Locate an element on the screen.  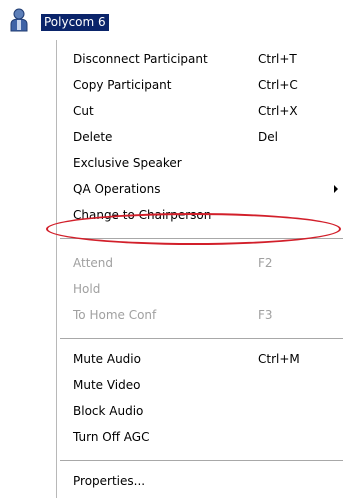
submenu-arrow-icon is located at coordinates (336, 189).